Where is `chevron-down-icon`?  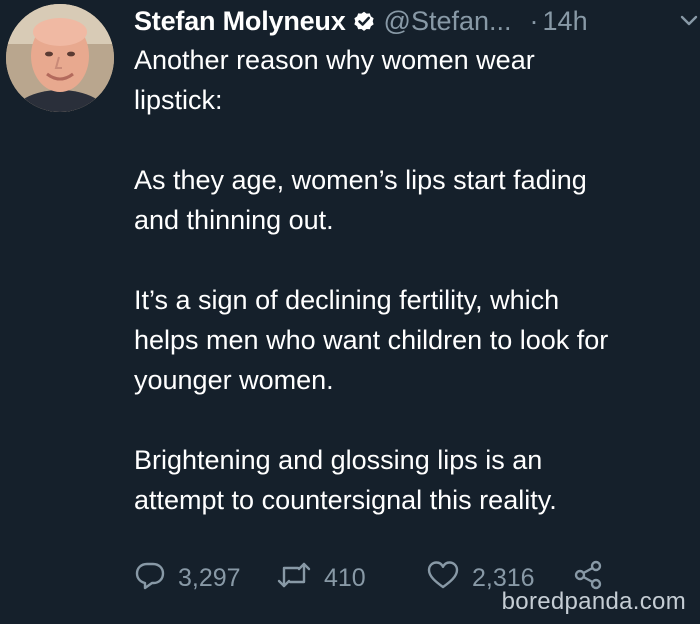 chevron-down-icon is located at coordinates (689, 20).